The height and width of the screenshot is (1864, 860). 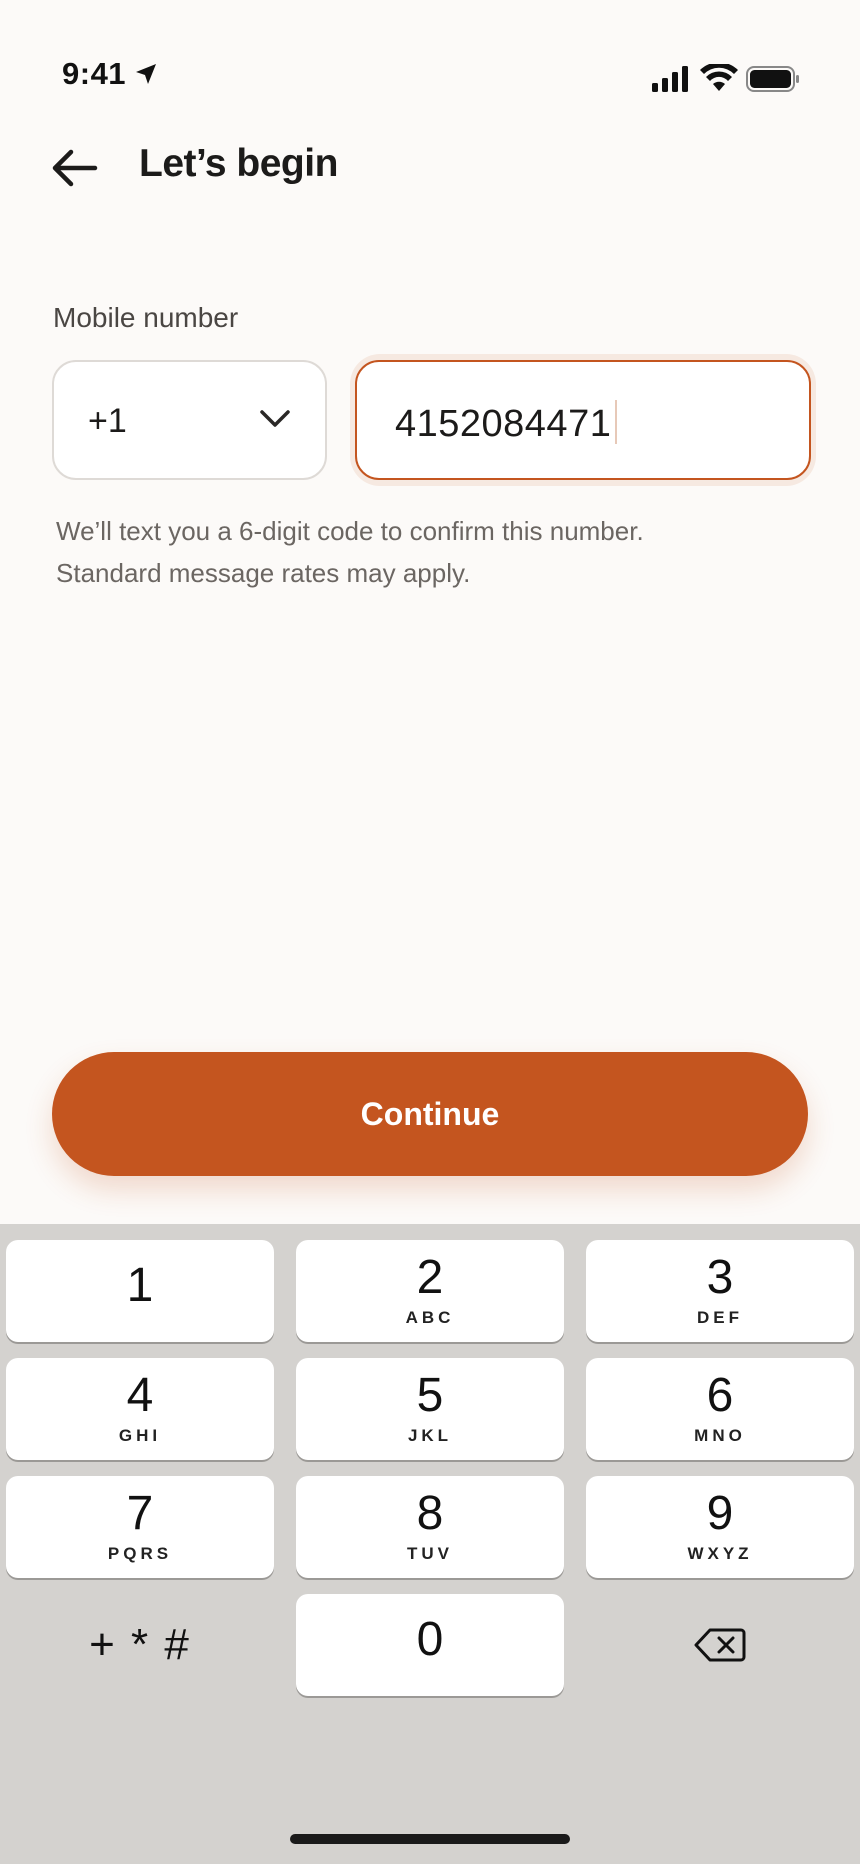 I want to click on country-code-select: +1, so click(x=189, y=420).